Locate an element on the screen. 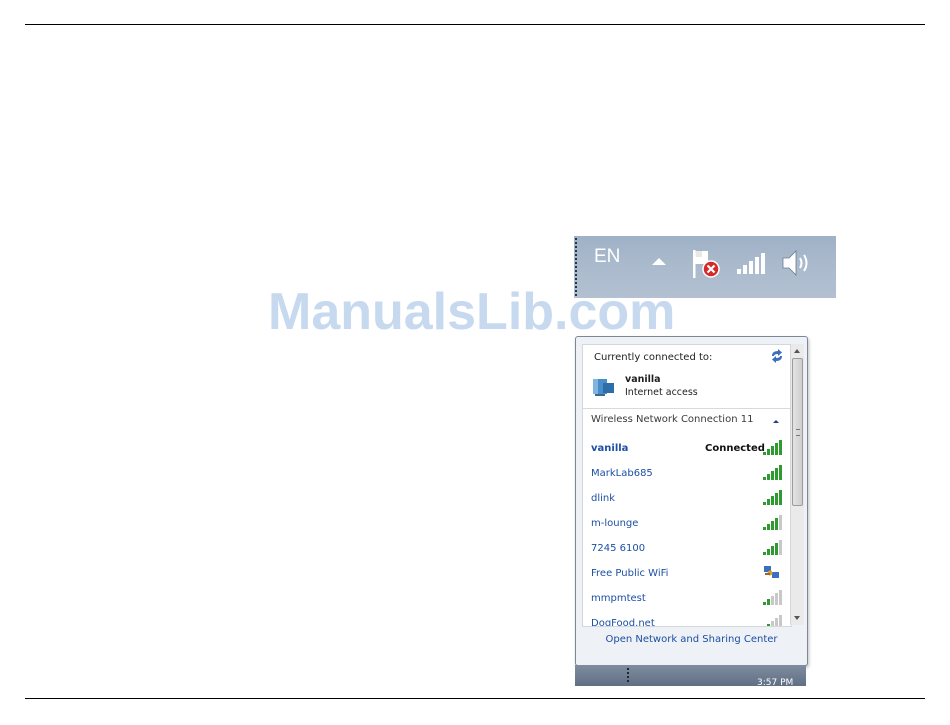 The height and width of the screenshot is (725, 950). collapse-chevron-icon is located at coordinates (776, 421).